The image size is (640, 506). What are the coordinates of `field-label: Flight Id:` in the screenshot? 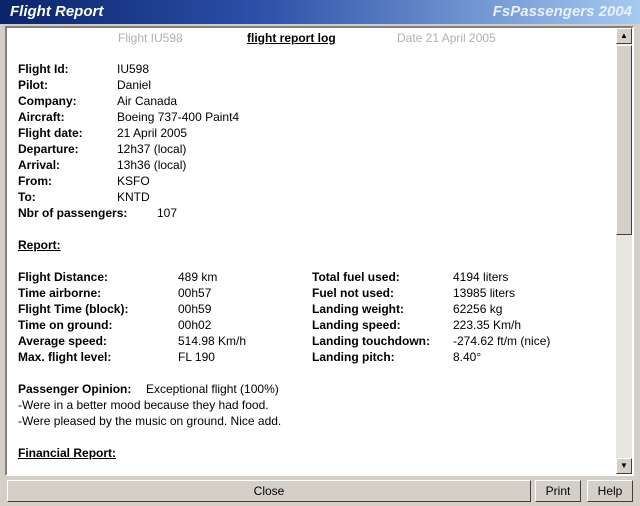 It's located at (43, 69).